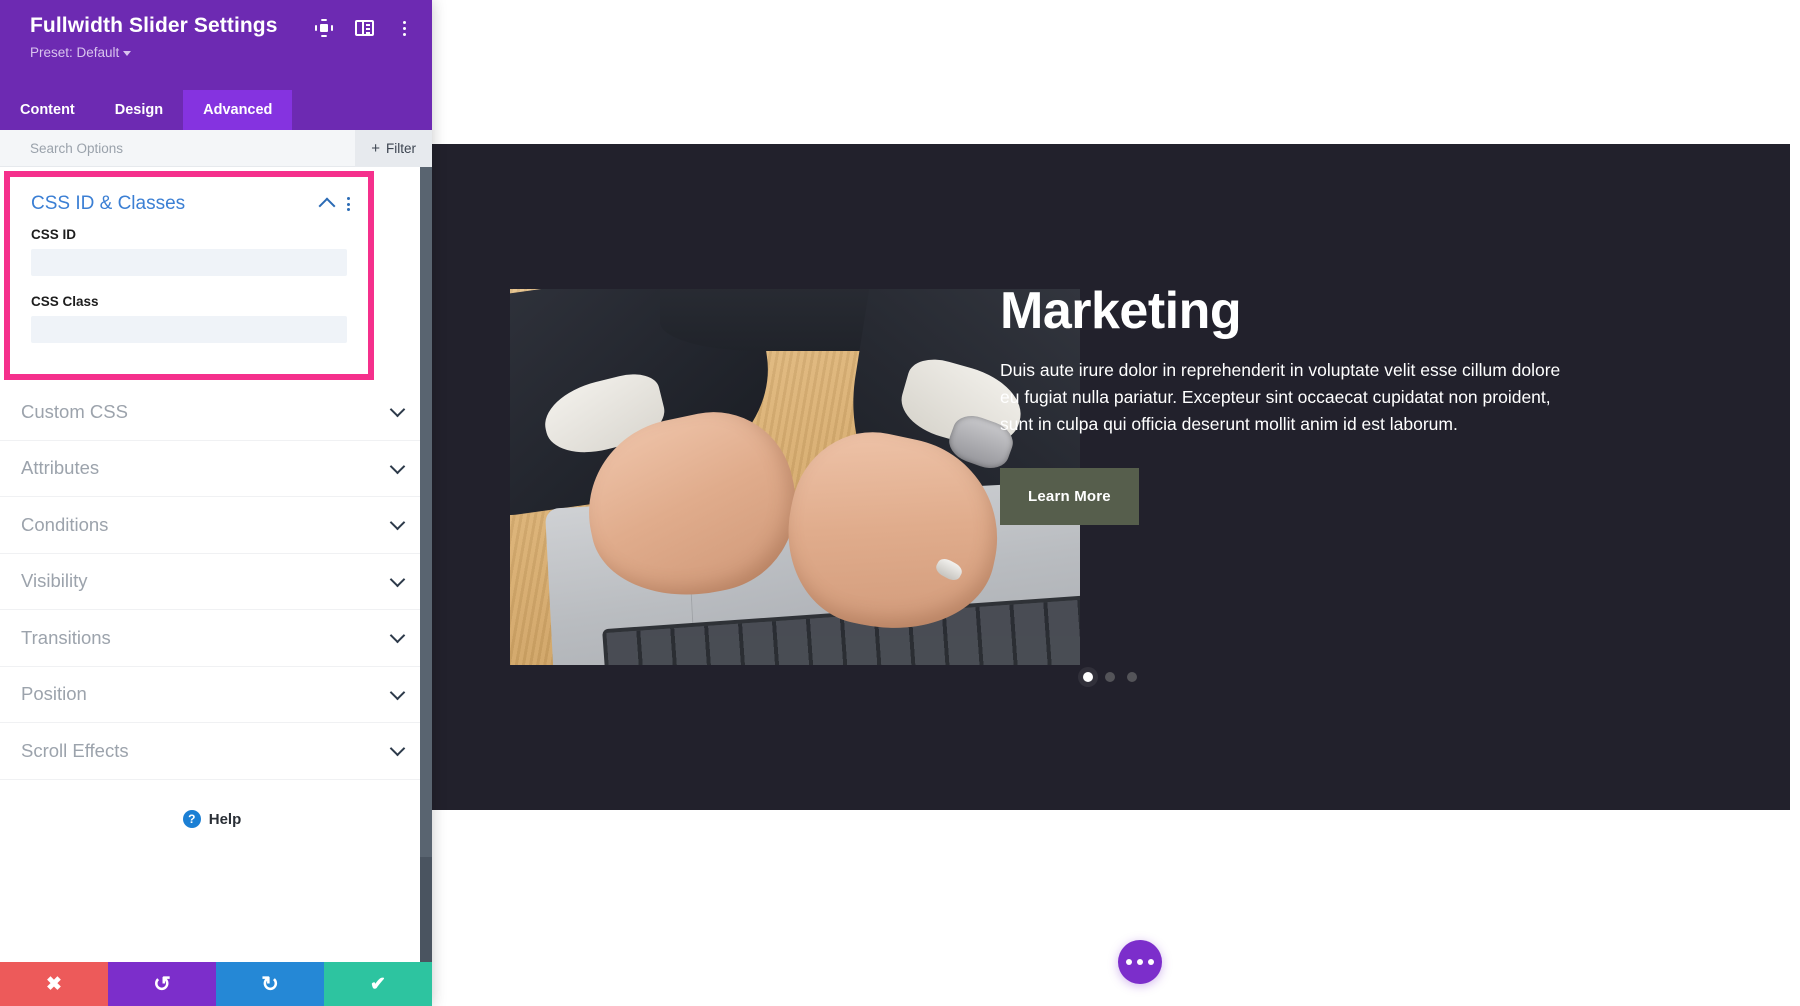 This screenshot has height=1006, width=1800. Describe the element at coordinates (75, 52) in the screenshot. I see `preset-label: Preset: Default` at that location.